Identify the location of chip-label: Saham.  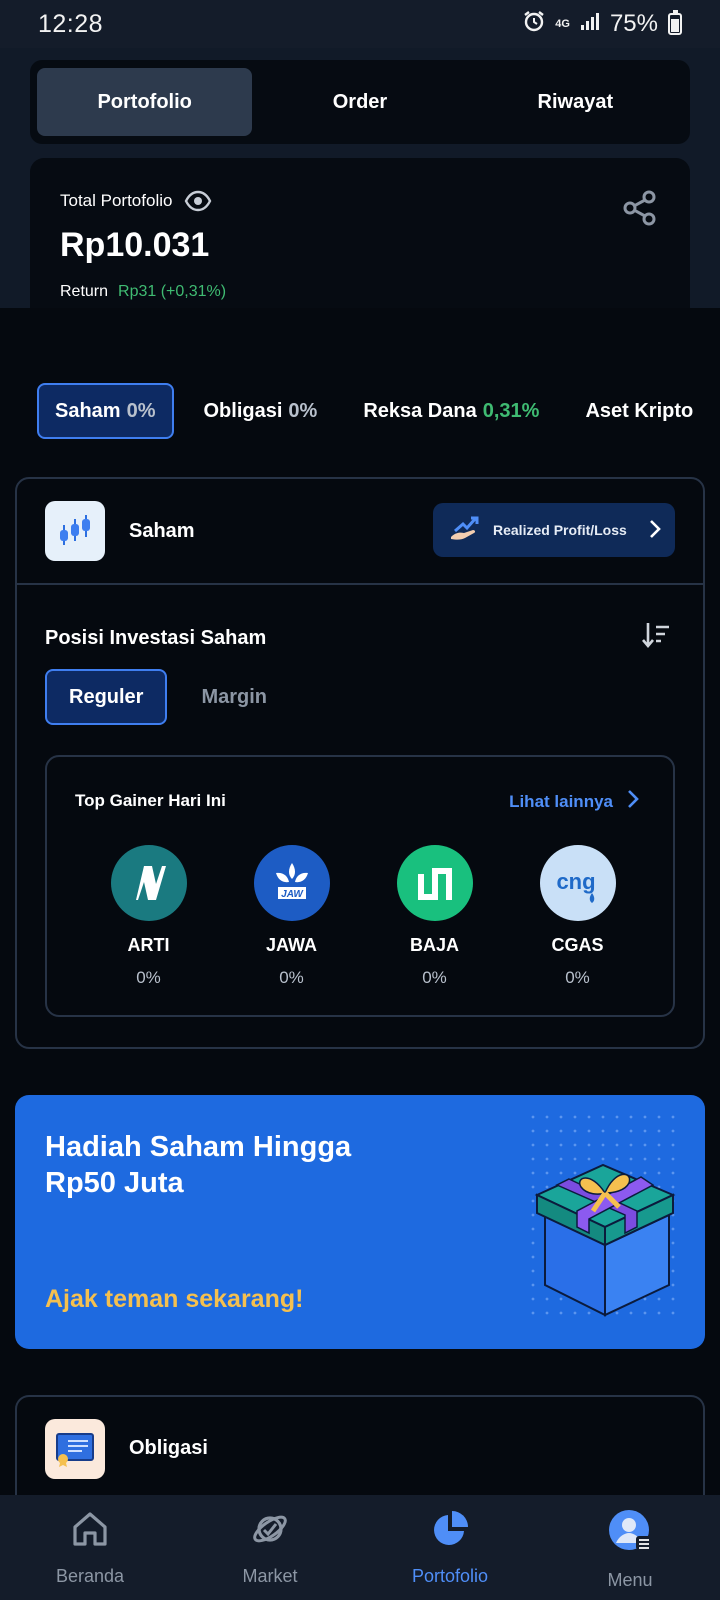
(88, 410).